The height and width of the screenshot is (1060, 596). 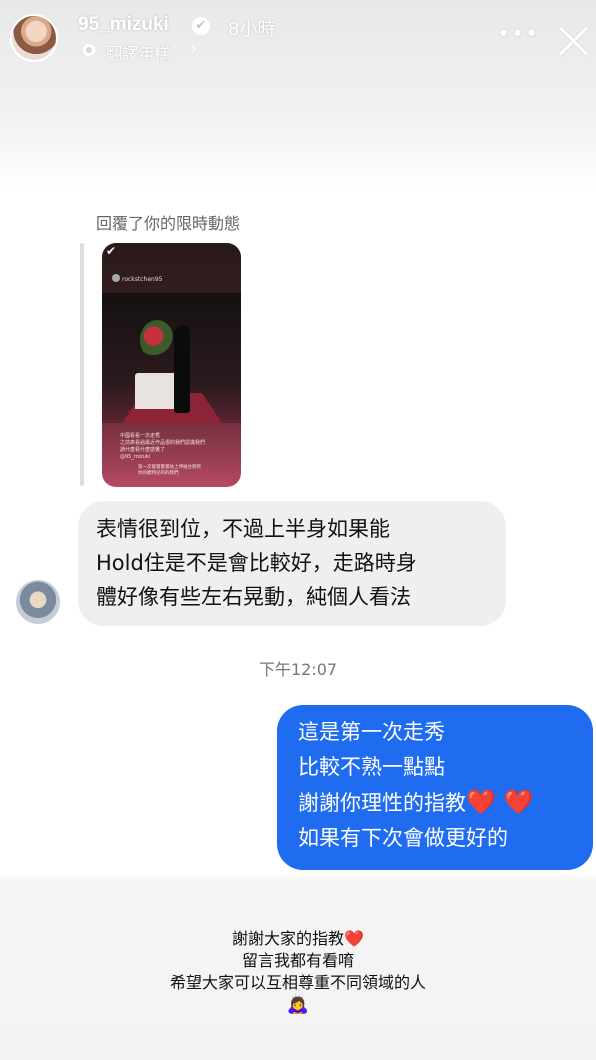 I want to click on close-button, so click(x=574, y=40).